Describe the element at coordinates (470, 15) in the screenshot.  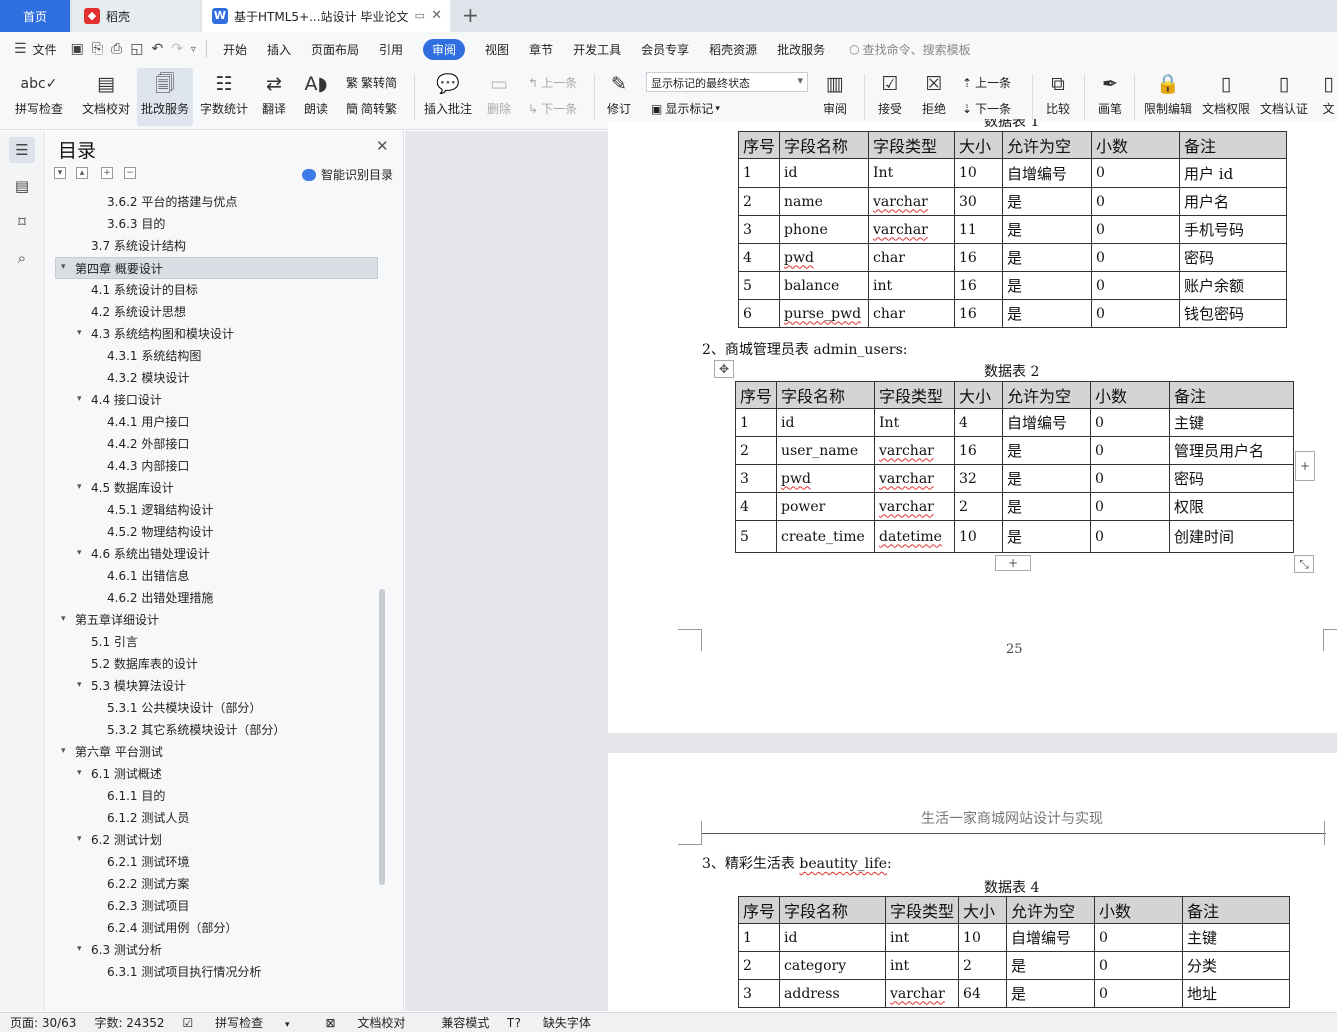
I see `new-tab-icon: +` at that location.